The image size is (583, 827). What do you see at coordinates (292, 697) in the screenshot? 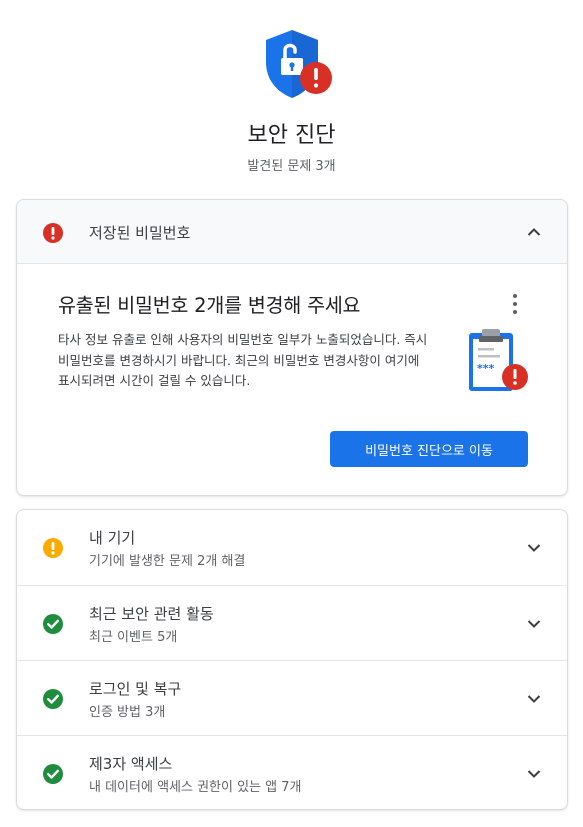
I see `section-signin-recovery: 로그인 및 복구 인증 방법 3개` at bounding box center [292, 697].